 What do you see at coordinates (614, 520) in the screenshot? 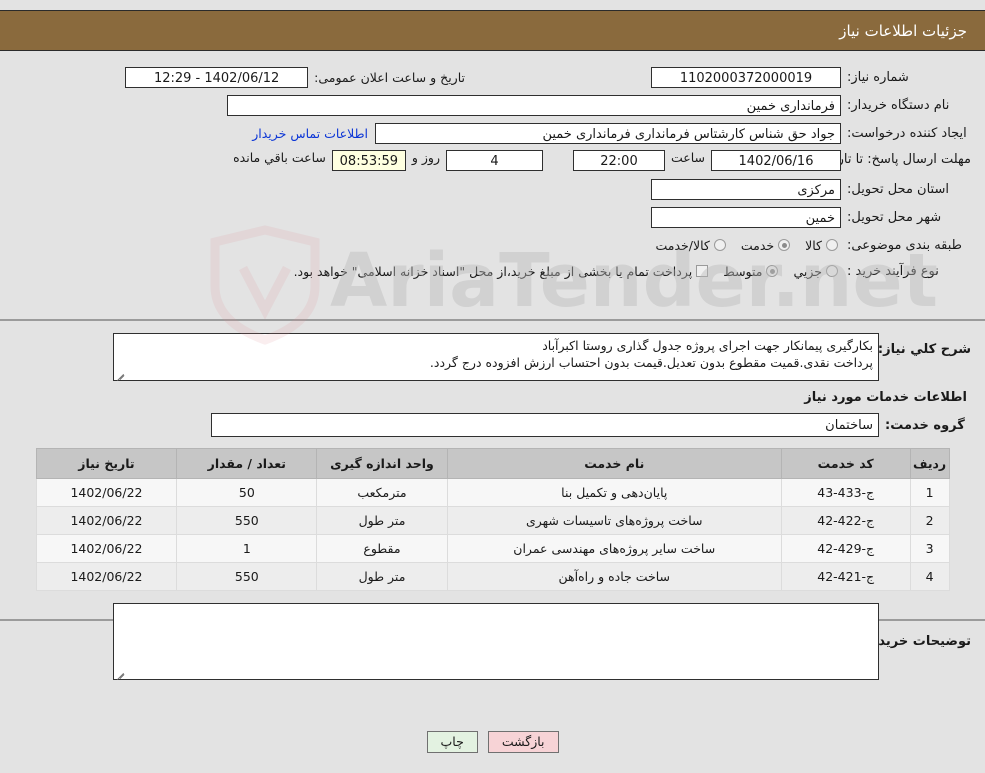
I see `cell-name: ساخت پروژه‌های تاسیسات شهری` at bounding box center [614, 520].